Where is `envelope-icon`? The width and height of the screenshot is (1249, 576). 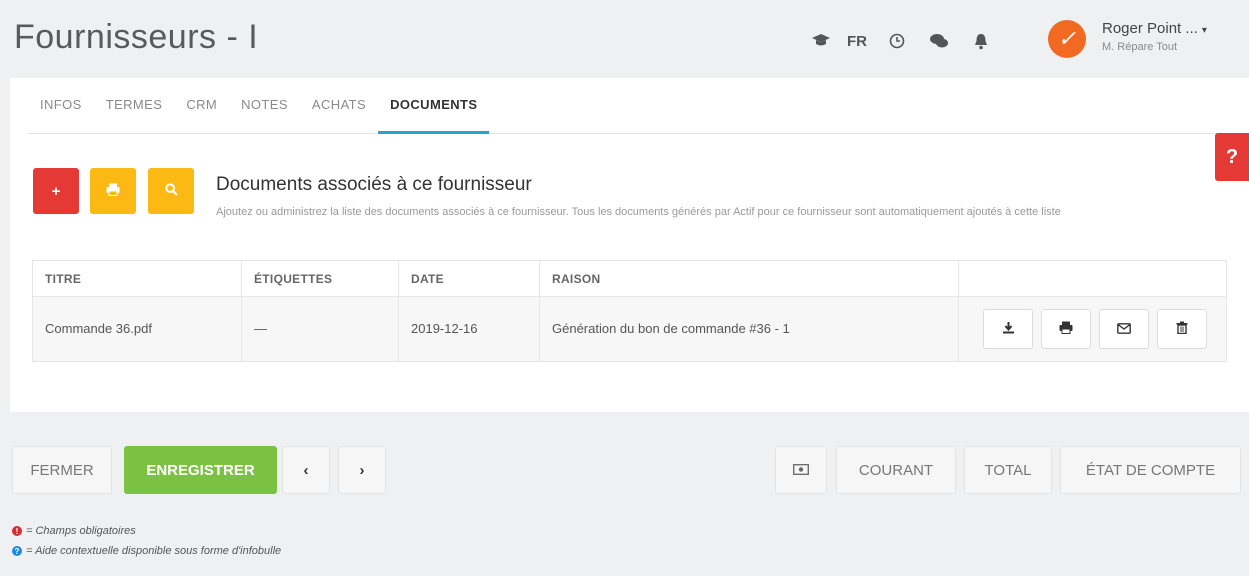 envelope-icon is located at coordinates (1124, 329).